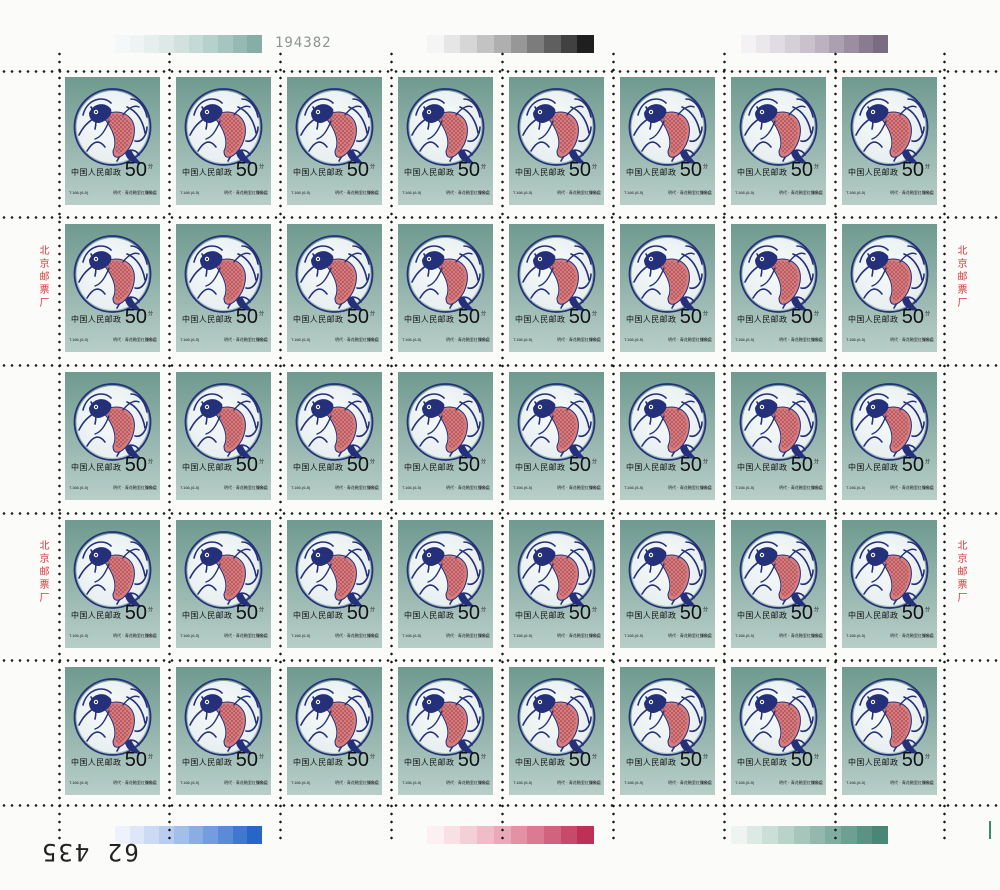  I want to click on color-bar-top-center, so click(511, 44).